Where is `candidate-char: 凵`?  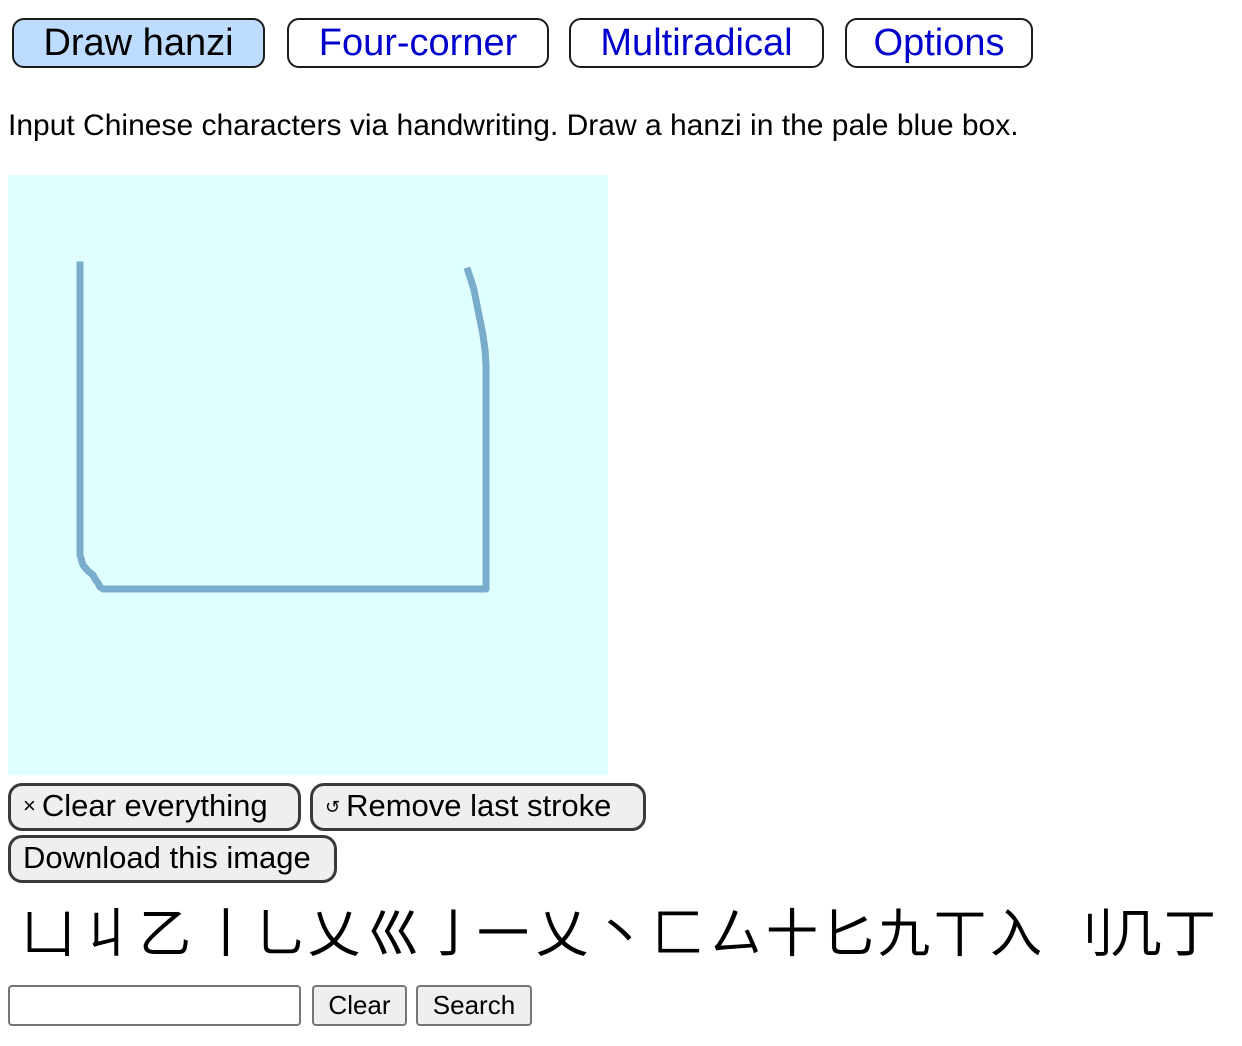
candidate-char: 凵 is located at coordinates (48, 935).